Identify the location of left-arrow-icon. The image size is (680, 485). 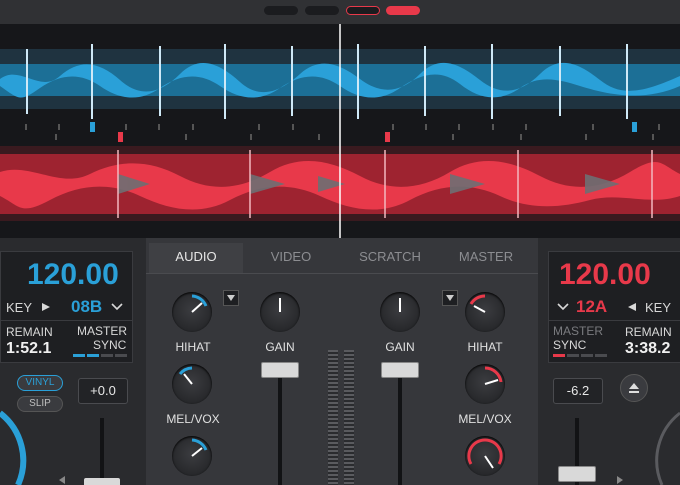
(62, 480).